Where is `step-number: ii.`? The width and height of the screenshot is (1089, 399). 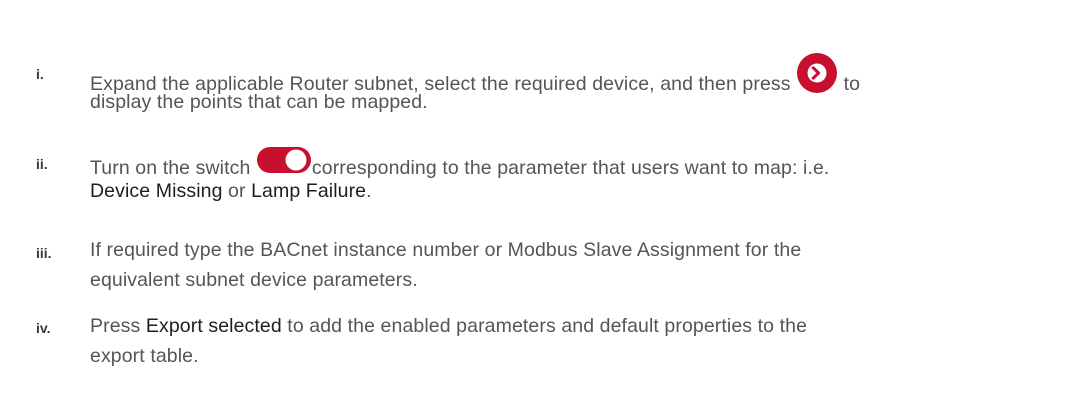 step-number: ii. is located at coordinates (42, 164).